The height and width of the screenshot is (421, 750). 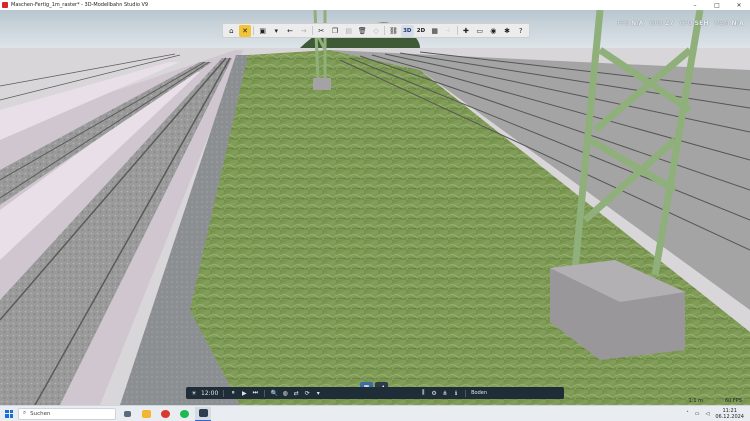 I want to click on pause-button: ⏸, so click(x=233, y=393).